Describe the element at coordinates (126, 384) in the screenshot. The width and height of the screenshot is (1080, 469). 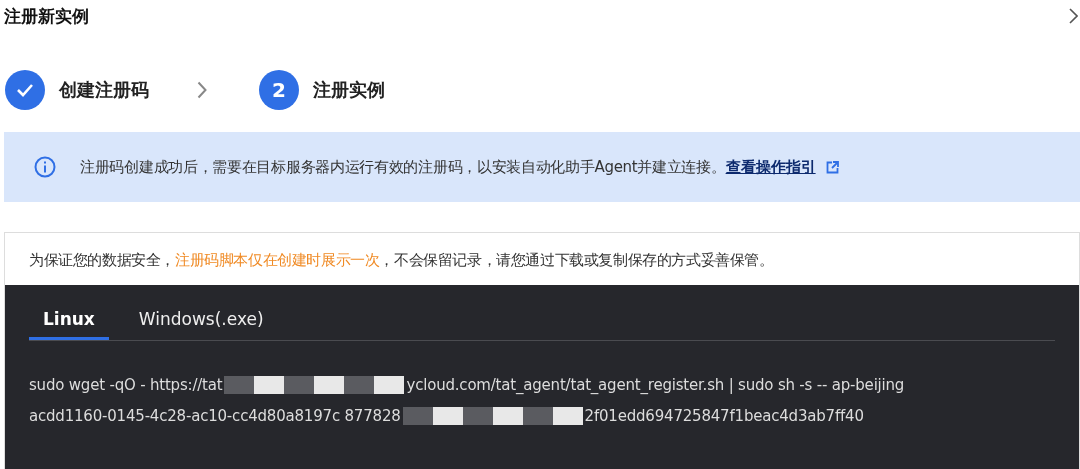
I see `code-text: sudo wget -qO - https://tat` at that location.